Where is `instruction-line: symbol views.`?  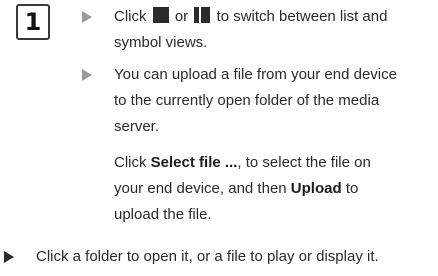 instruction-line: symbol views. is located at coordinates (161, 42).